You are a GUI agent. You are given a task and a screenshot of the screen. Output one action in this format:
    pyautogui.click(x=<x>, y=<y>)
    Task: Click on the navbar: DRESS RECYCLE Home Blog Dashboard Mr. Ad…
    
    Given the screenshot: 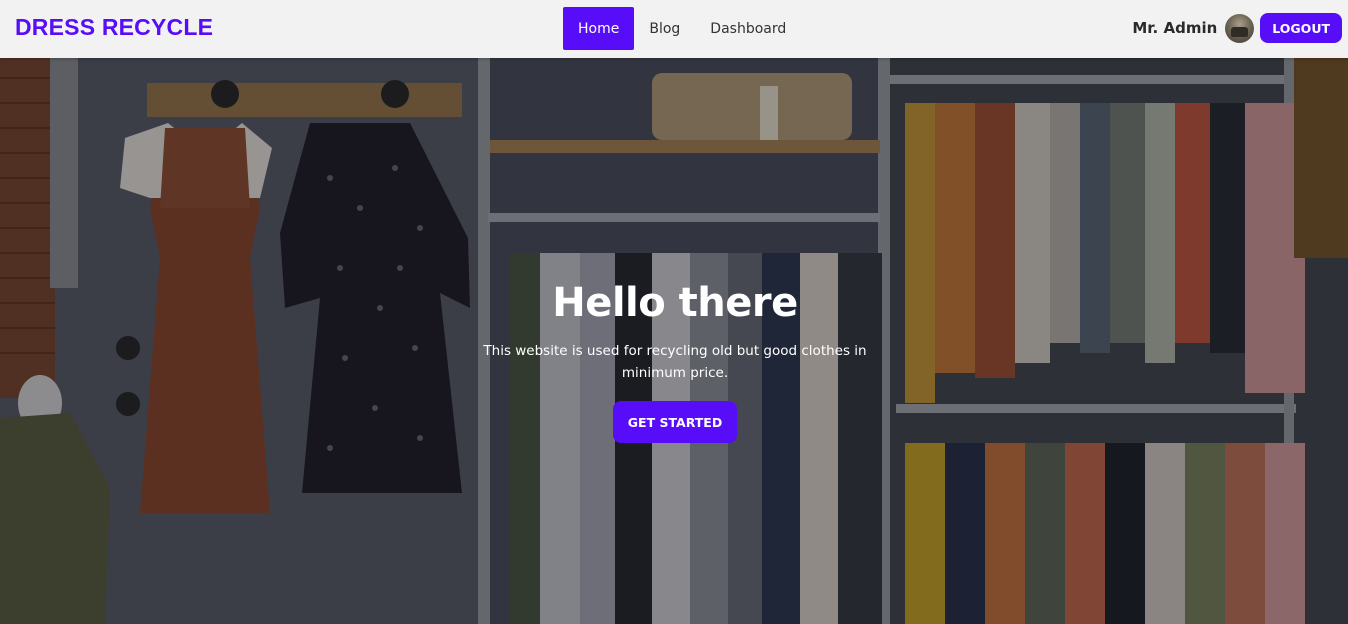 What is the action you would take?
    pyautogui.click(x=674, y=29)
    